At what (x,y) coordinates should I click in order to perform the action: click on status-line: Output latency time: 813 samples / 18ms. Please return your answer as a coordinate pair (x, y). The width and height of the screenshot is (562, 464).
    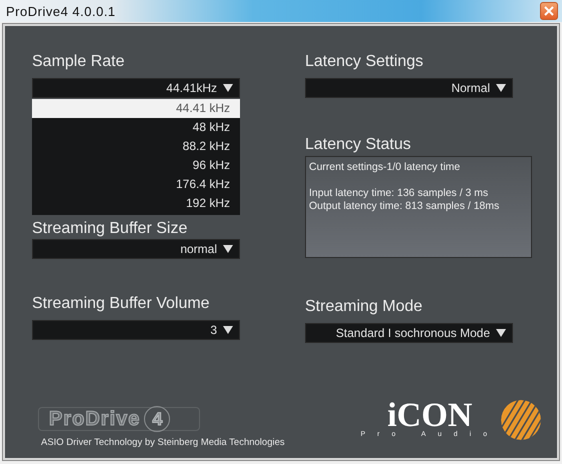
    Looking at the image, I should click on (404, 206).